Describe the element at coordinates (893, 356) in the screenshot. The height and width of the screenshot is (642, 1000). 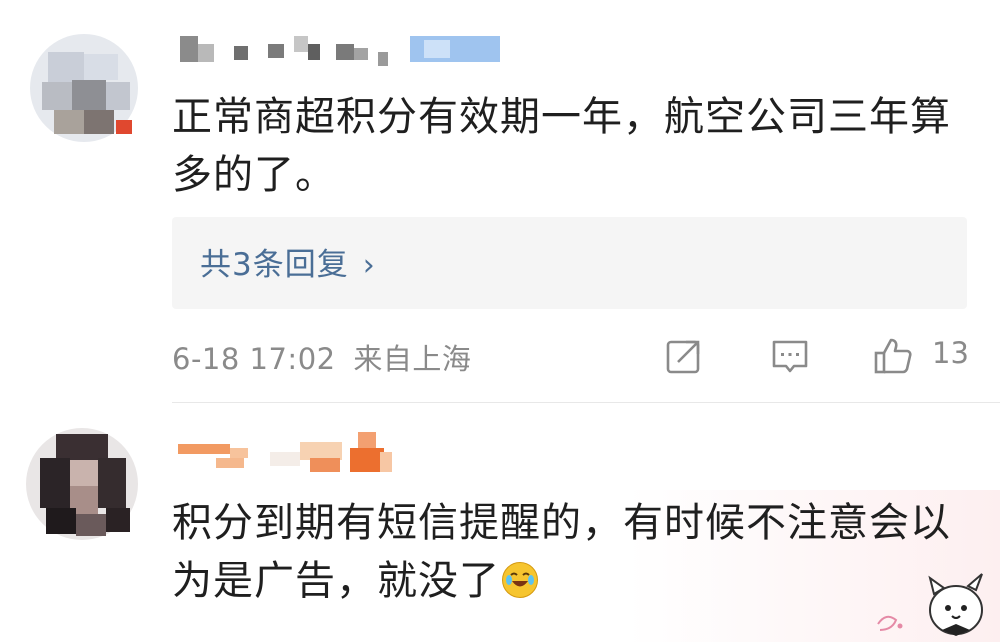
I see `thumbs-up-icon` at that location.